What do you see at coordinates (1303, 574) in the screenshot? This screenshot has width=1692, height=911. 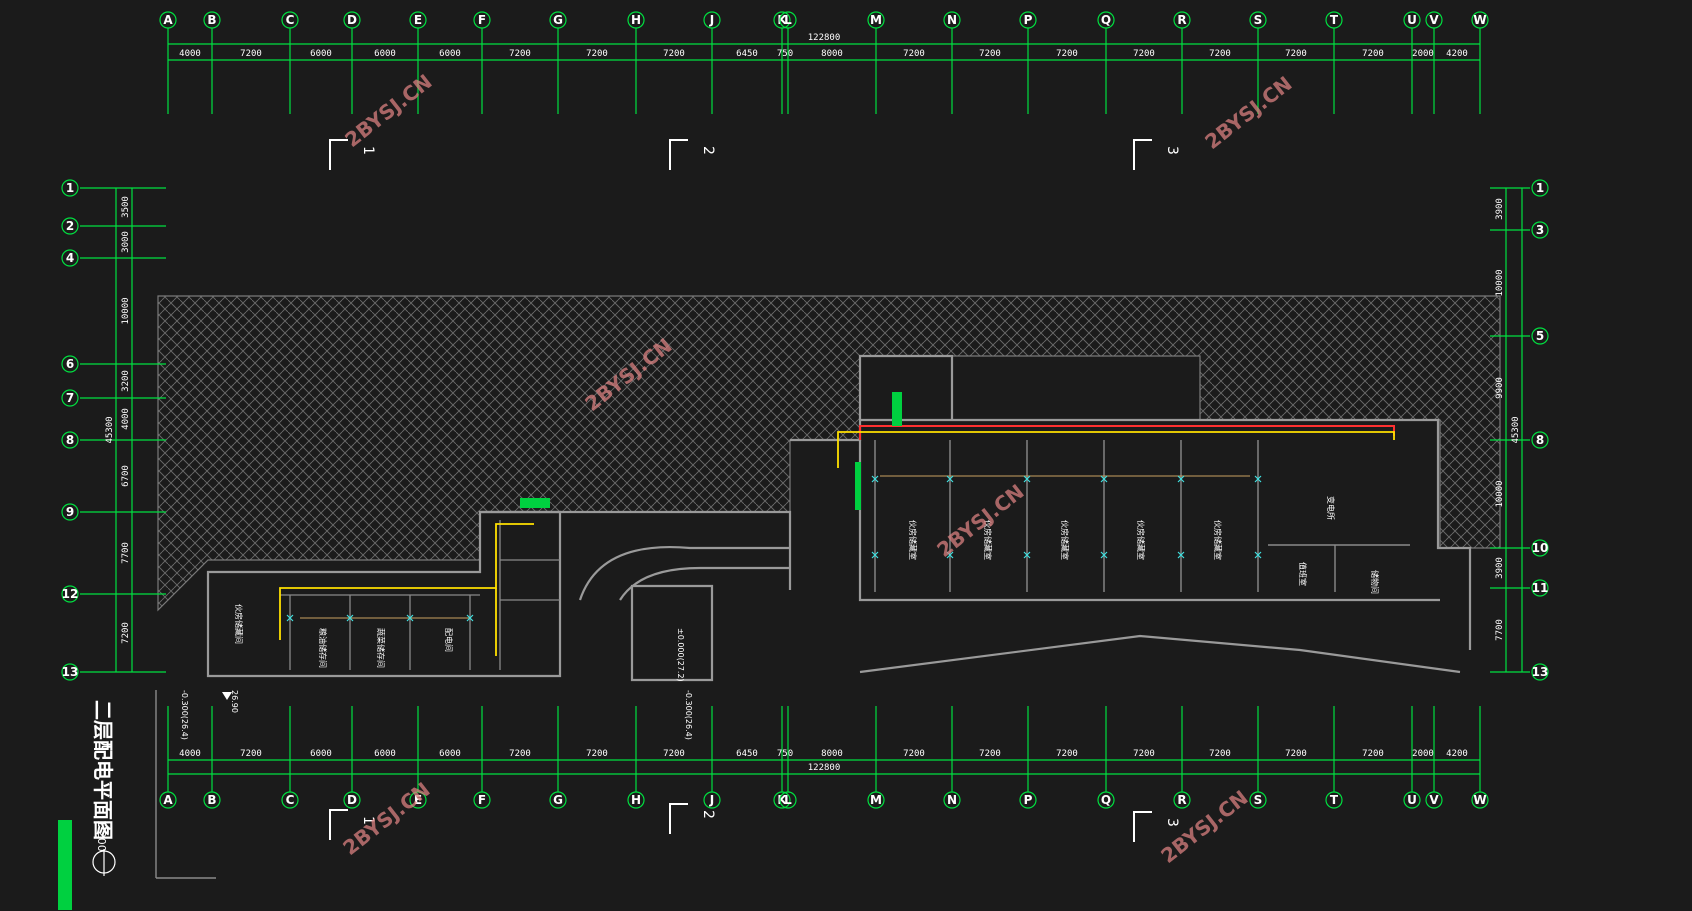 I see `room-label: 值班室` at bounding box center [1303, 574].